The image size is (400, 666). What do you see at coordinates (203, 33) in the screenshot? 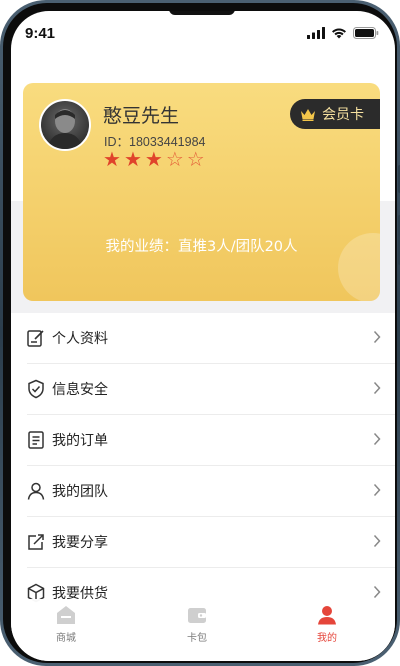
I see `status-bar: 9:41` at bounding box center [203, 33].